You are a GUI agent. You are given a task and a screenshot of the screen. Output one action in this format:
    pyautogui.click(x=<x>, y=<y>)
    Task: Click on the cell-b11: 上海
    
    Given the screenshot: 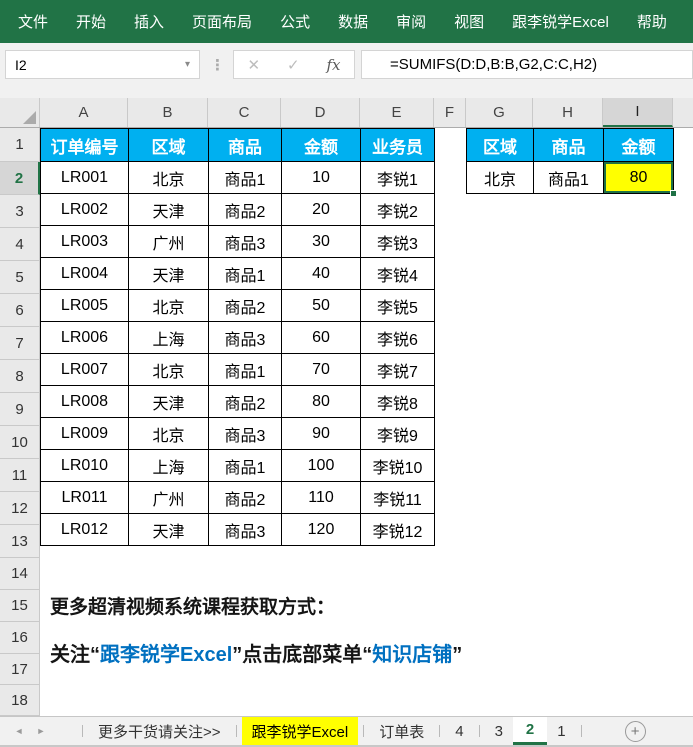 What is the action you would take?
    pyautogui.click(x=168, y=465)
    